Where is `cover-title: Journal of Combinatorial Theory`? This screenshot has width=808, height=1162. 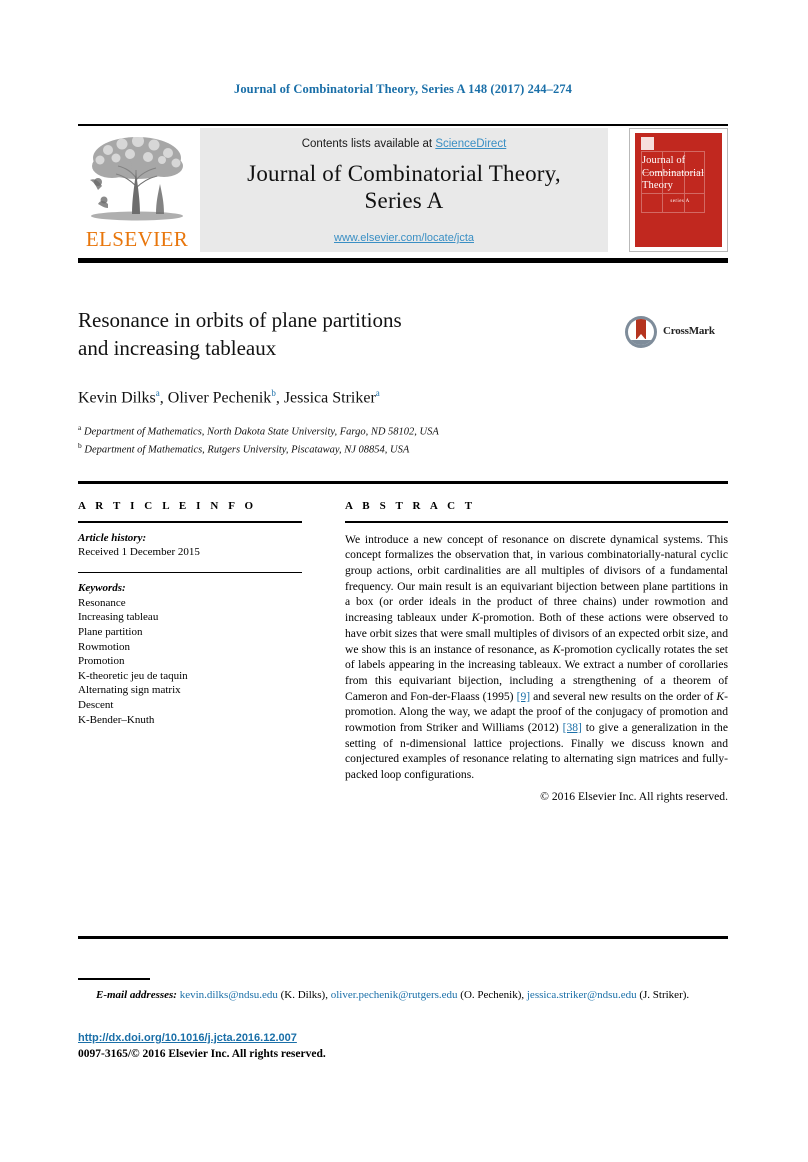 cover-title: Journal of Combinatorial Theory is located at coordinates (680, 174).